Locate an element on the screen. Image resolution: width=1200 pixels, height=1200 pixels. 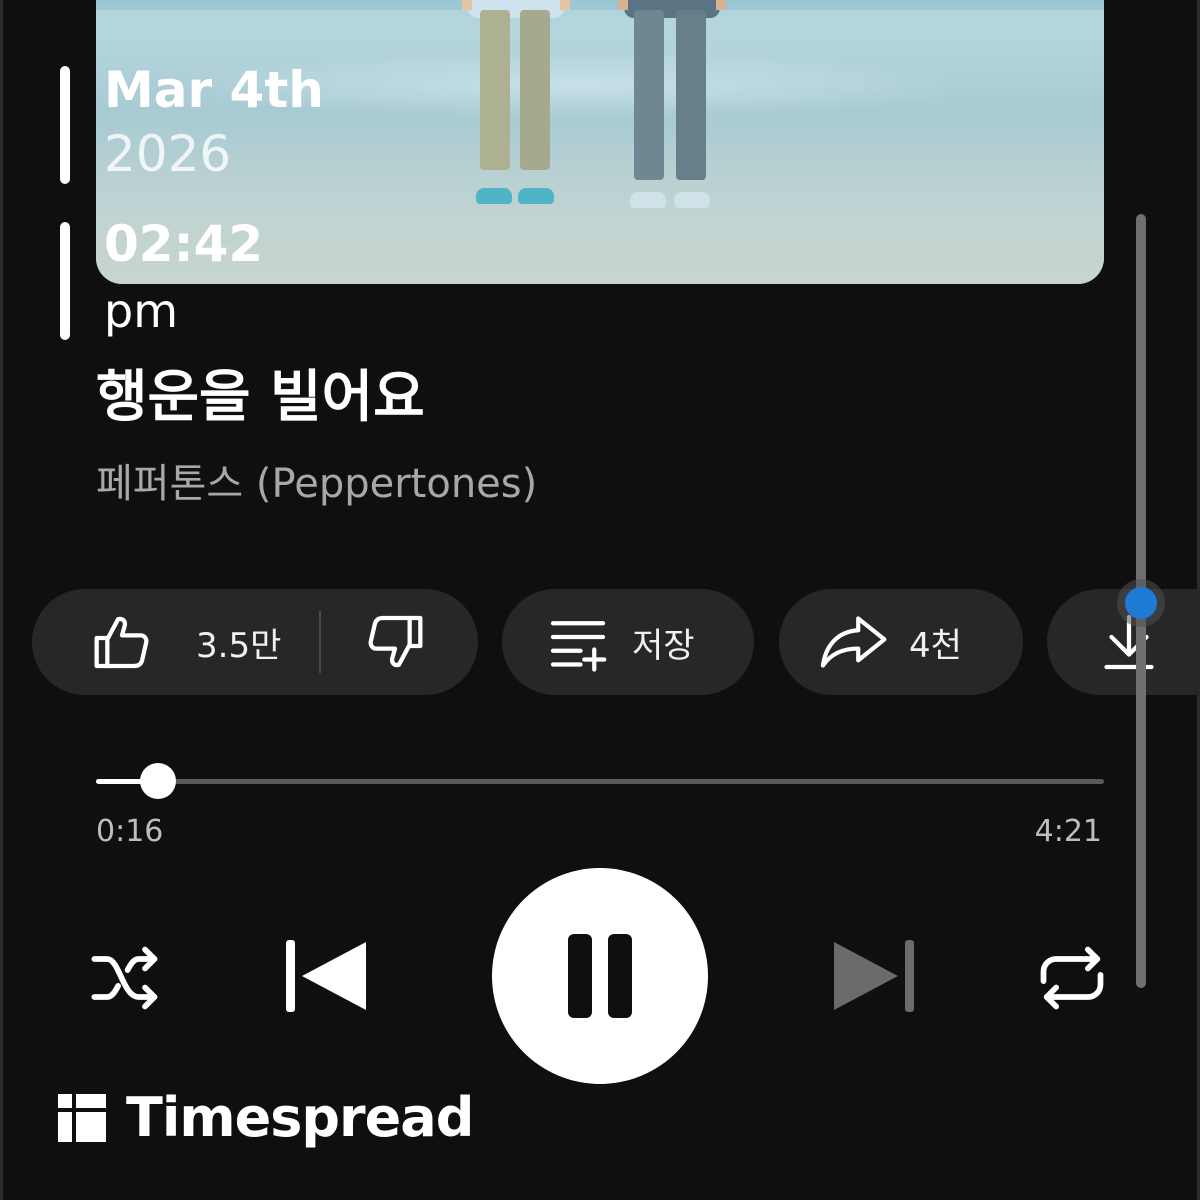
album-art-sea is located at coordinates (600, 5).